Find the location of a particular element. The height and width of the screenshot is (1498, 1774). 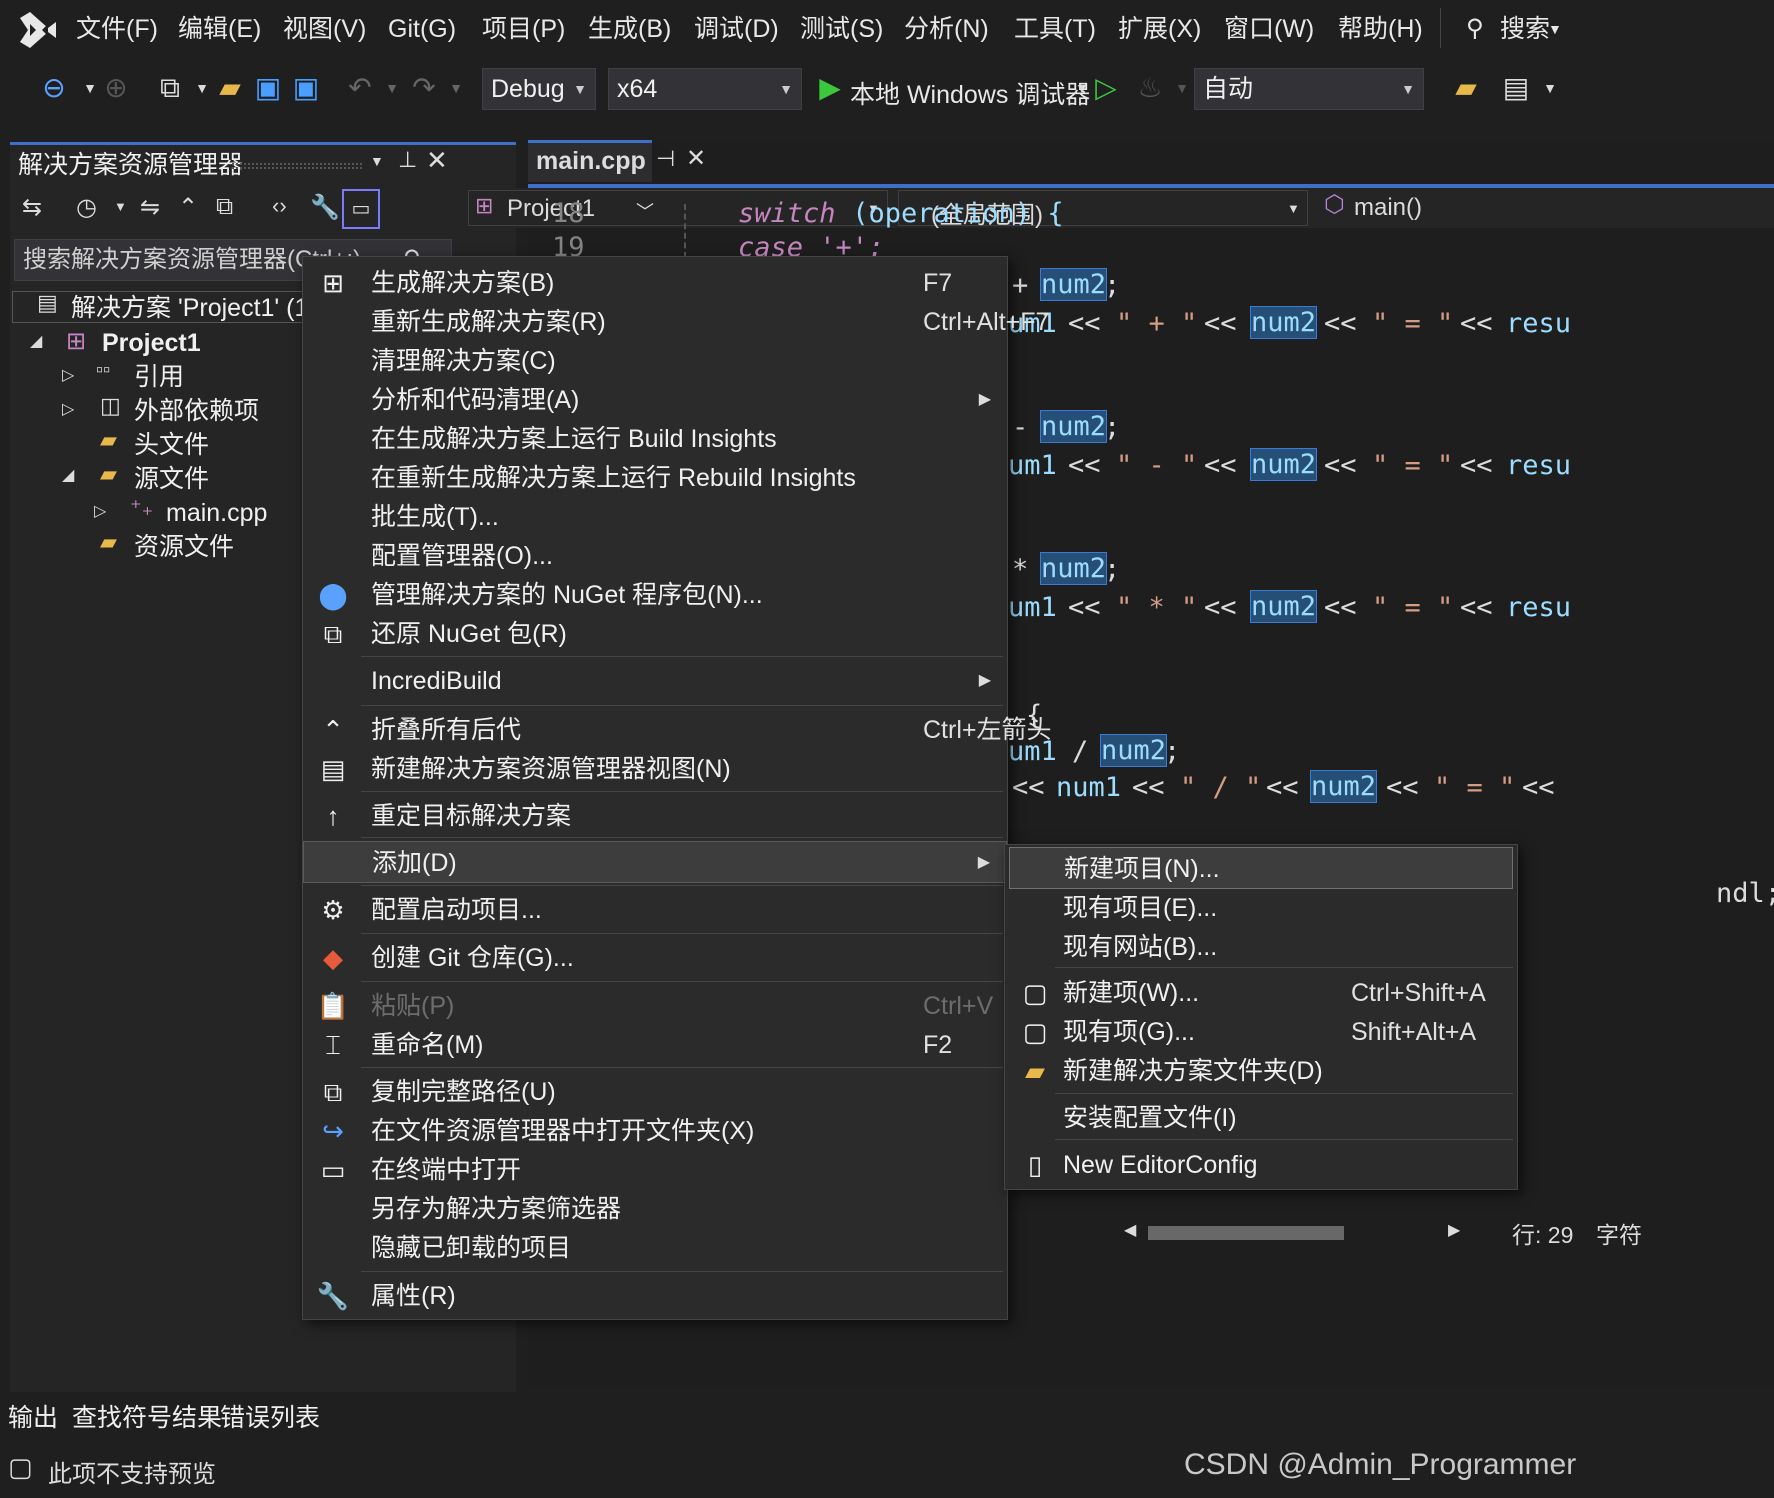

copy-icon: ⧉ is located at coordinates (224, 207).